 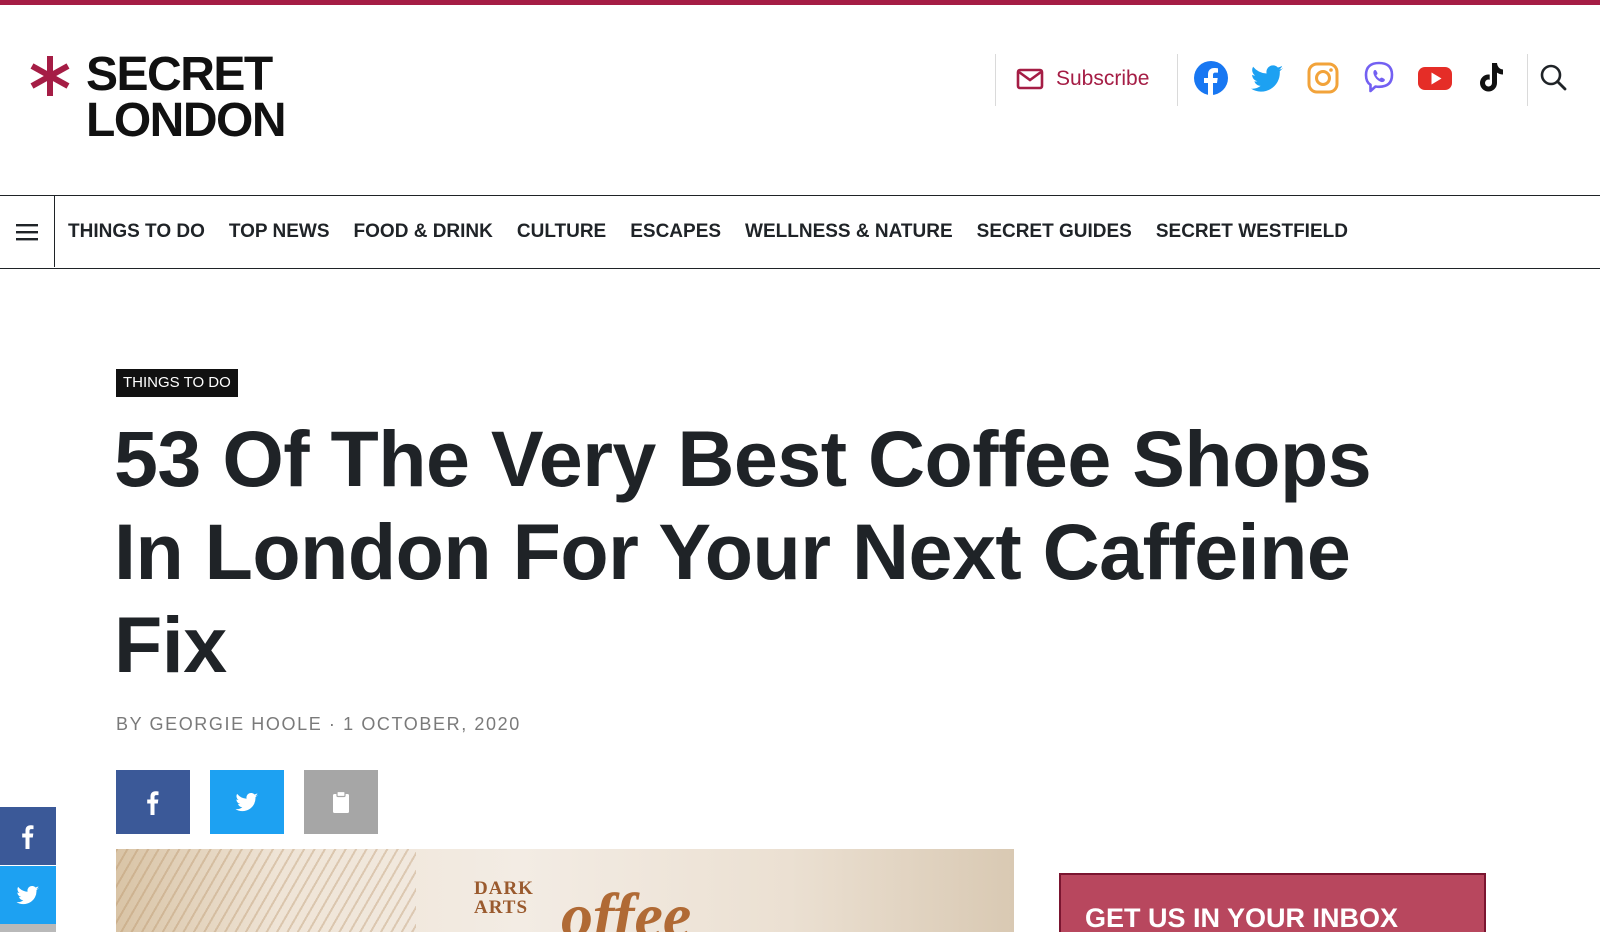 I want to click on share-twitter-button, so click(x=247, y=802).